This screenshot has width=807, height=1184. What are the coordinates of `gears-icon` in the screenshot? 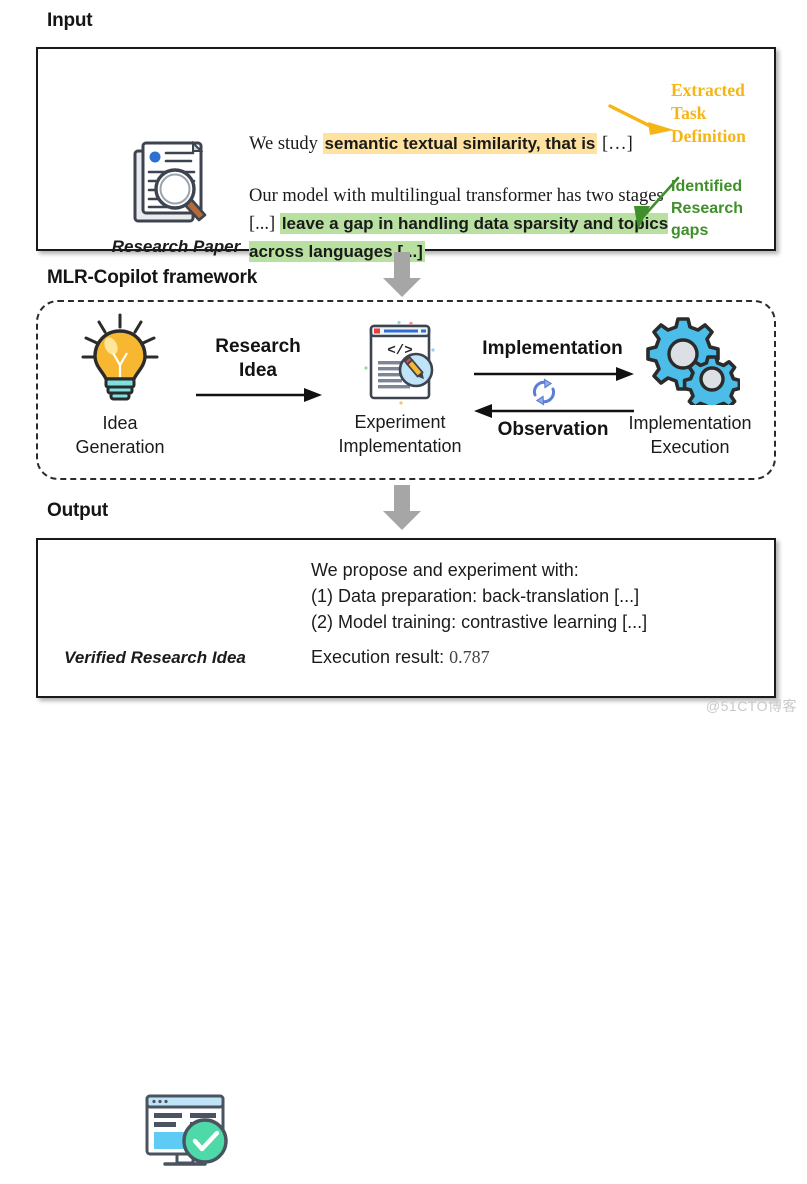 It's located at (693, 361).